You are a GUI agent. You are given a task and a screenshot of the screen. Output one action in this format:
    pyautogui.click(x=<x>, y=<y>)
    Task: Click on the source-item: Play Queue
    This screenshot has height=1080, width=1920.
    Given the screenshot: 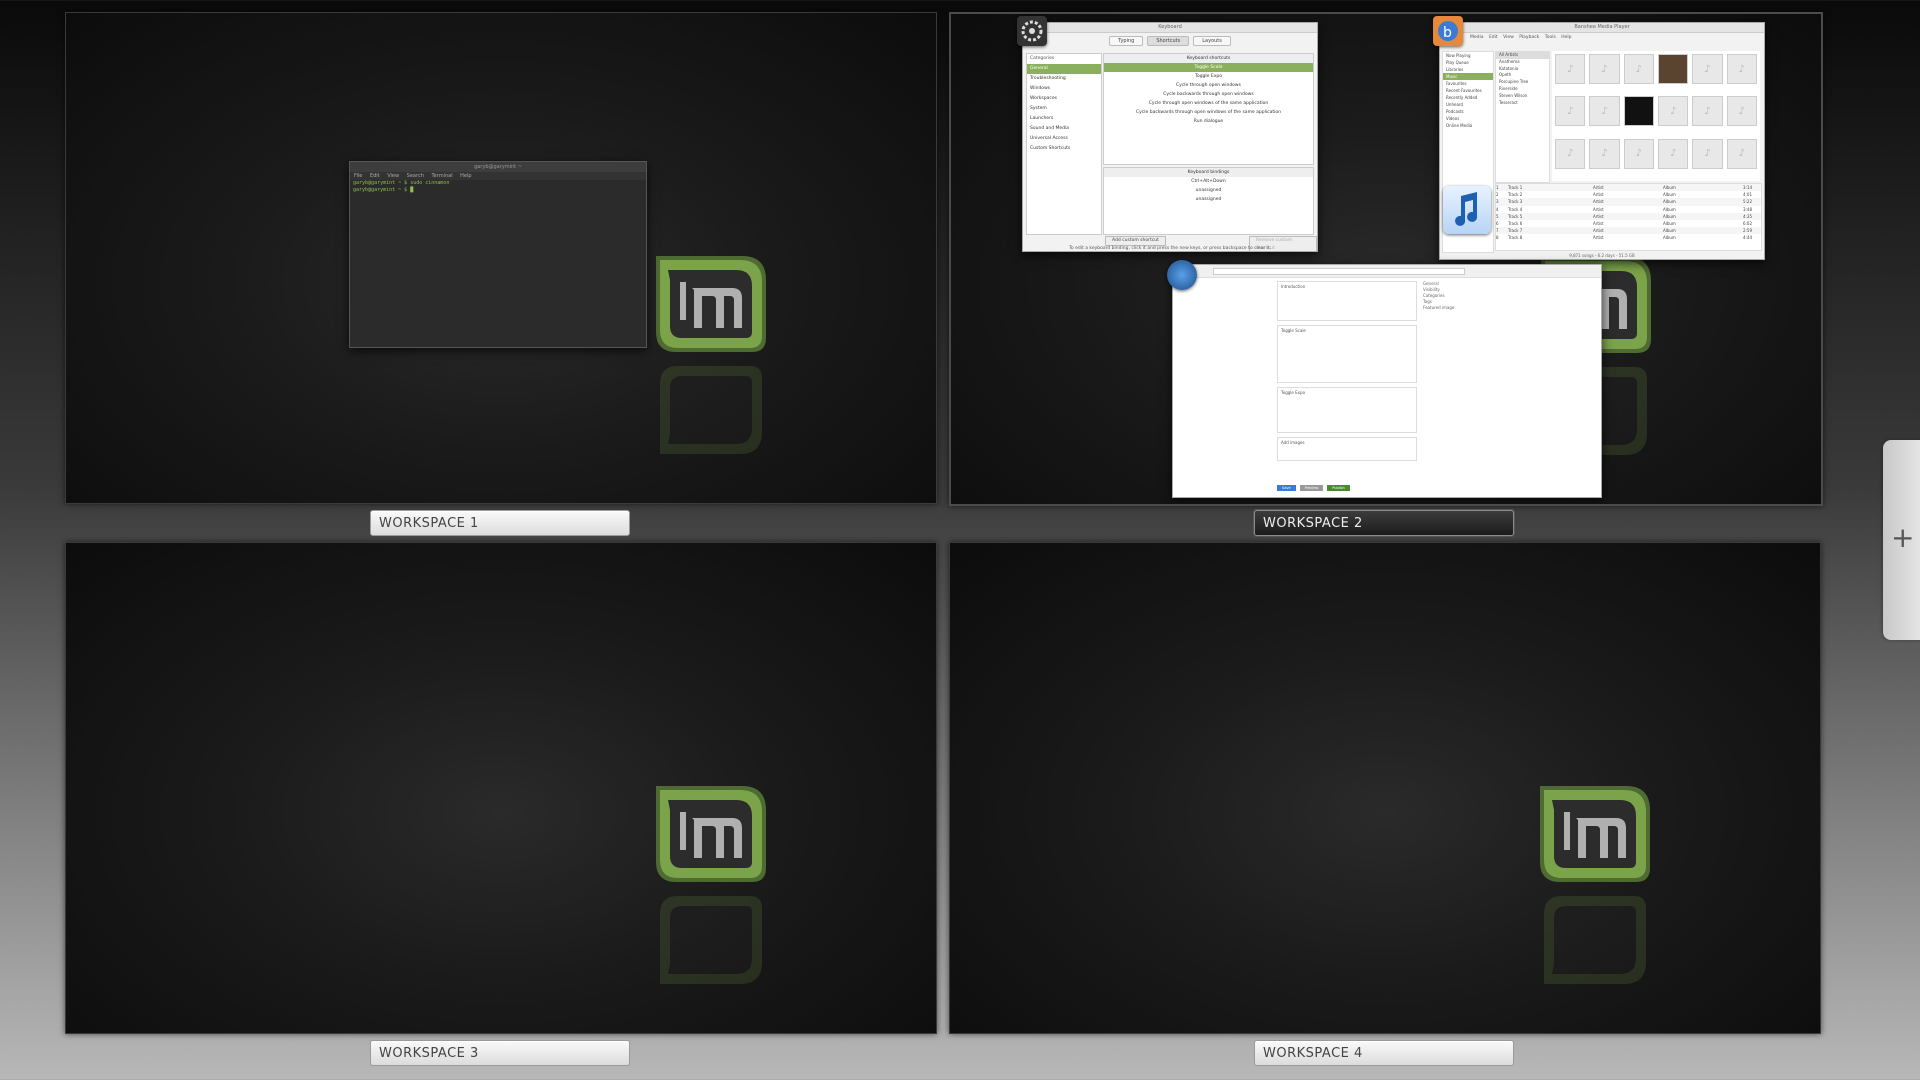 What is the action you would take?
    pyautogui.click(x=1468, y=62)
    